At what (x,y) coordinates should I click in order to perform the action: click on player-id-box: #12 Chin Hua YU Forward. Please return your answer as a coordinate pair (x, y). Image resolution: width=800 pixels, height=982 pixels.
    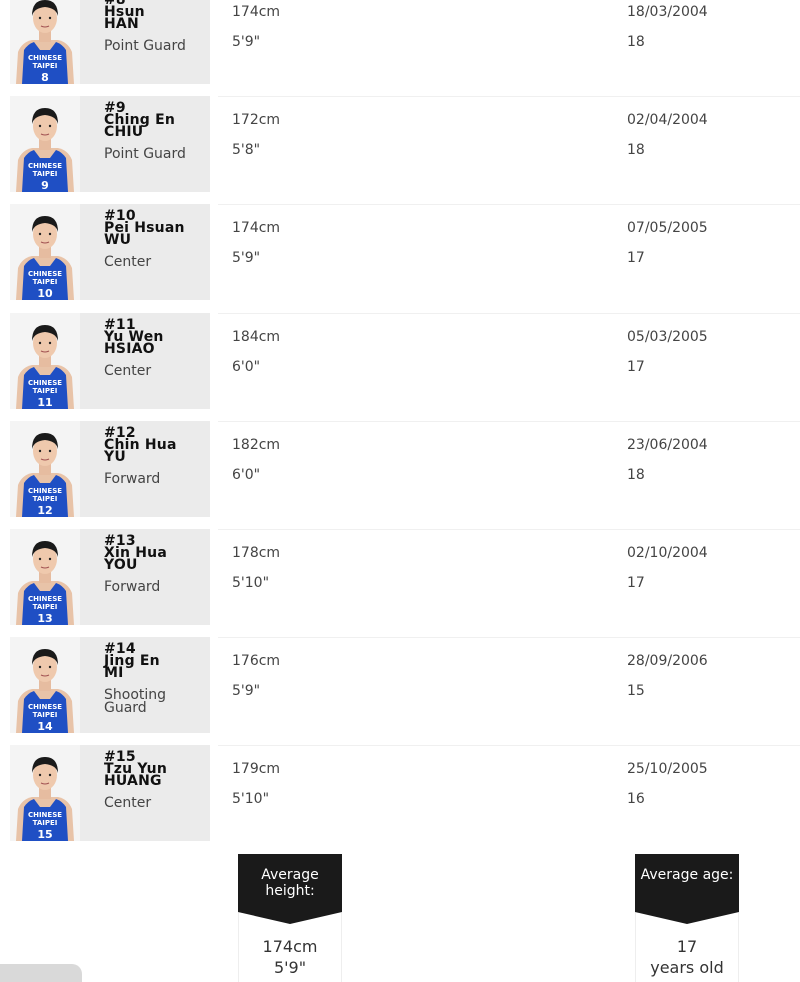
    Looking at the image, I should click on (145, 469).